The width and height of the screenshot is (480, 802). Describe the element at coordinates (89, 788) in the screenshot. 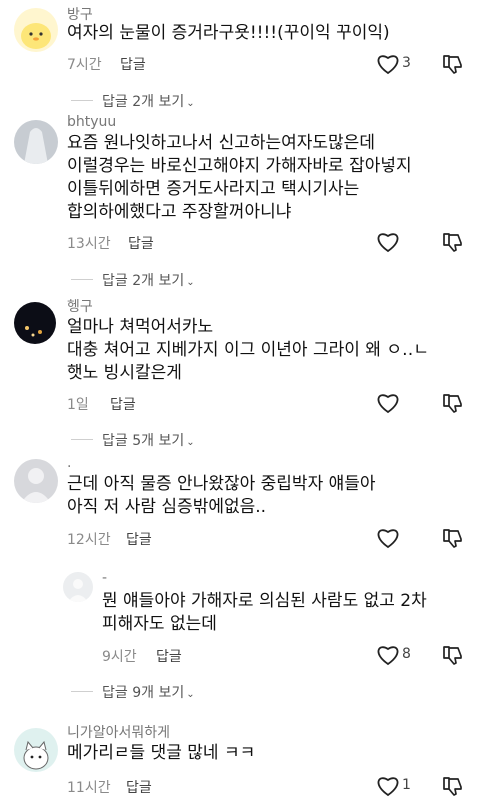

I see `comment-time: 11시간` at that location.